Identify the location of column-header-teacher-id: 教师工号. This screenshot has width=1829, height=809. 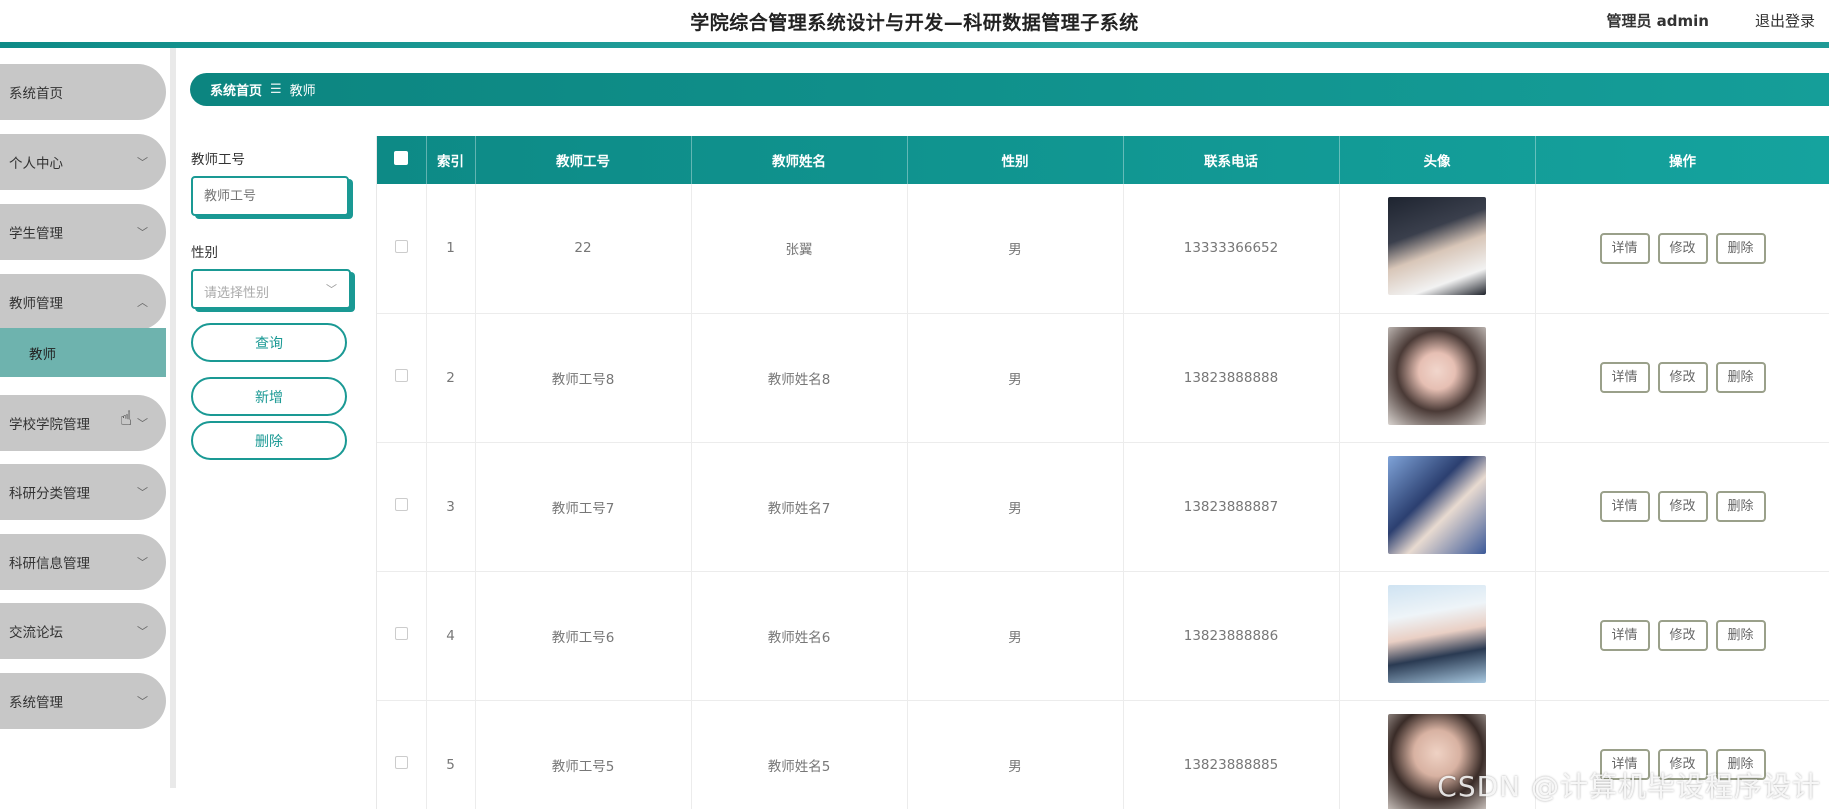
(583, 160).